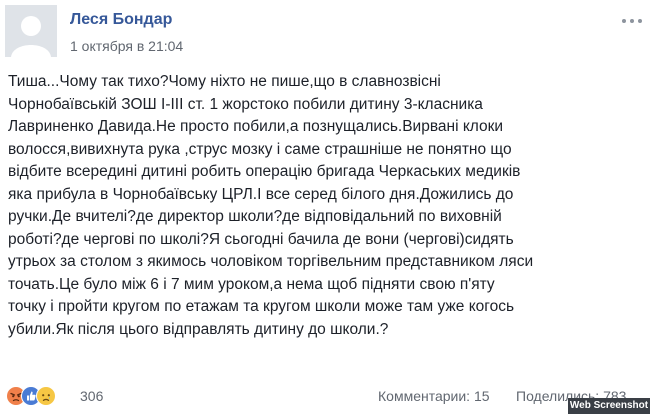  Describe the element at coordinates (91, 396) in the screenshot. I see `reaction-count: 306` at that location.